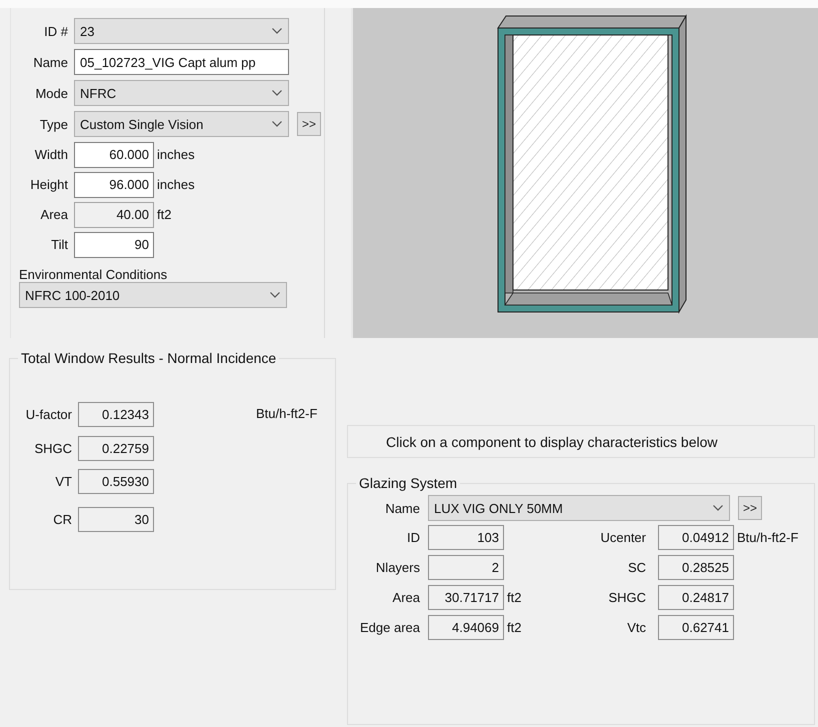 Image resolution: width=818 pixels, height=727 pixels. I want to click on result-value: 0.55930, so click(116, 481).